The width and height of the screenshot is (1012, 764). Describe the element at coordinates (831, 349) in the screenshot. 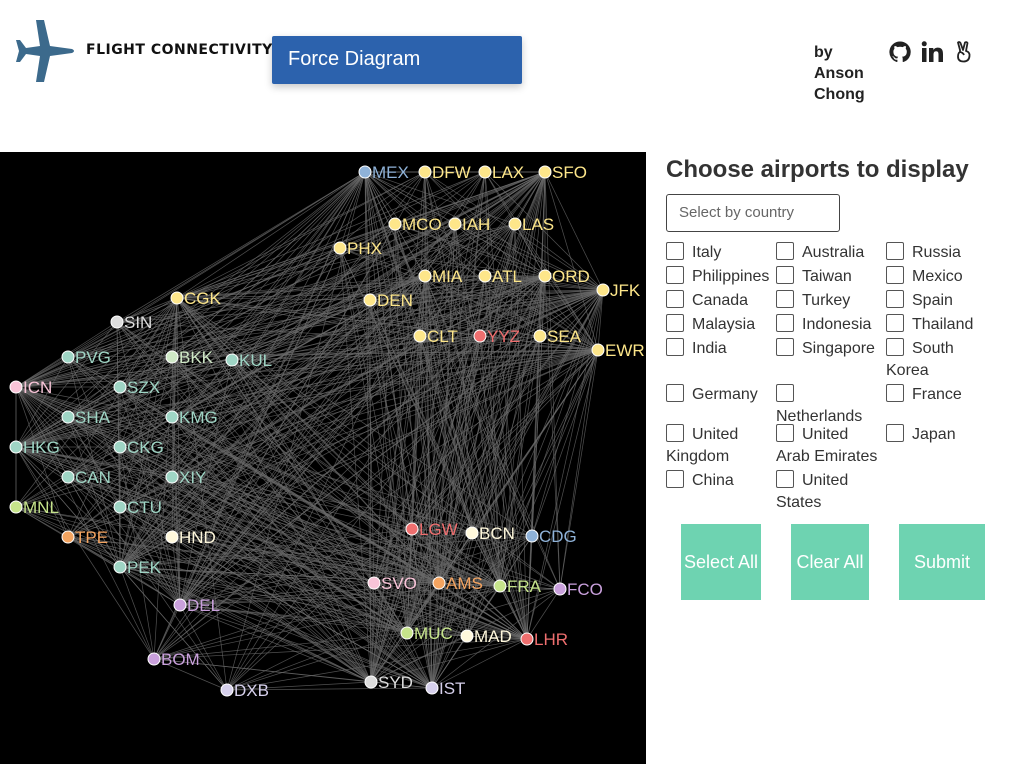

I see `country-option-singapore: Singapore` at that location.